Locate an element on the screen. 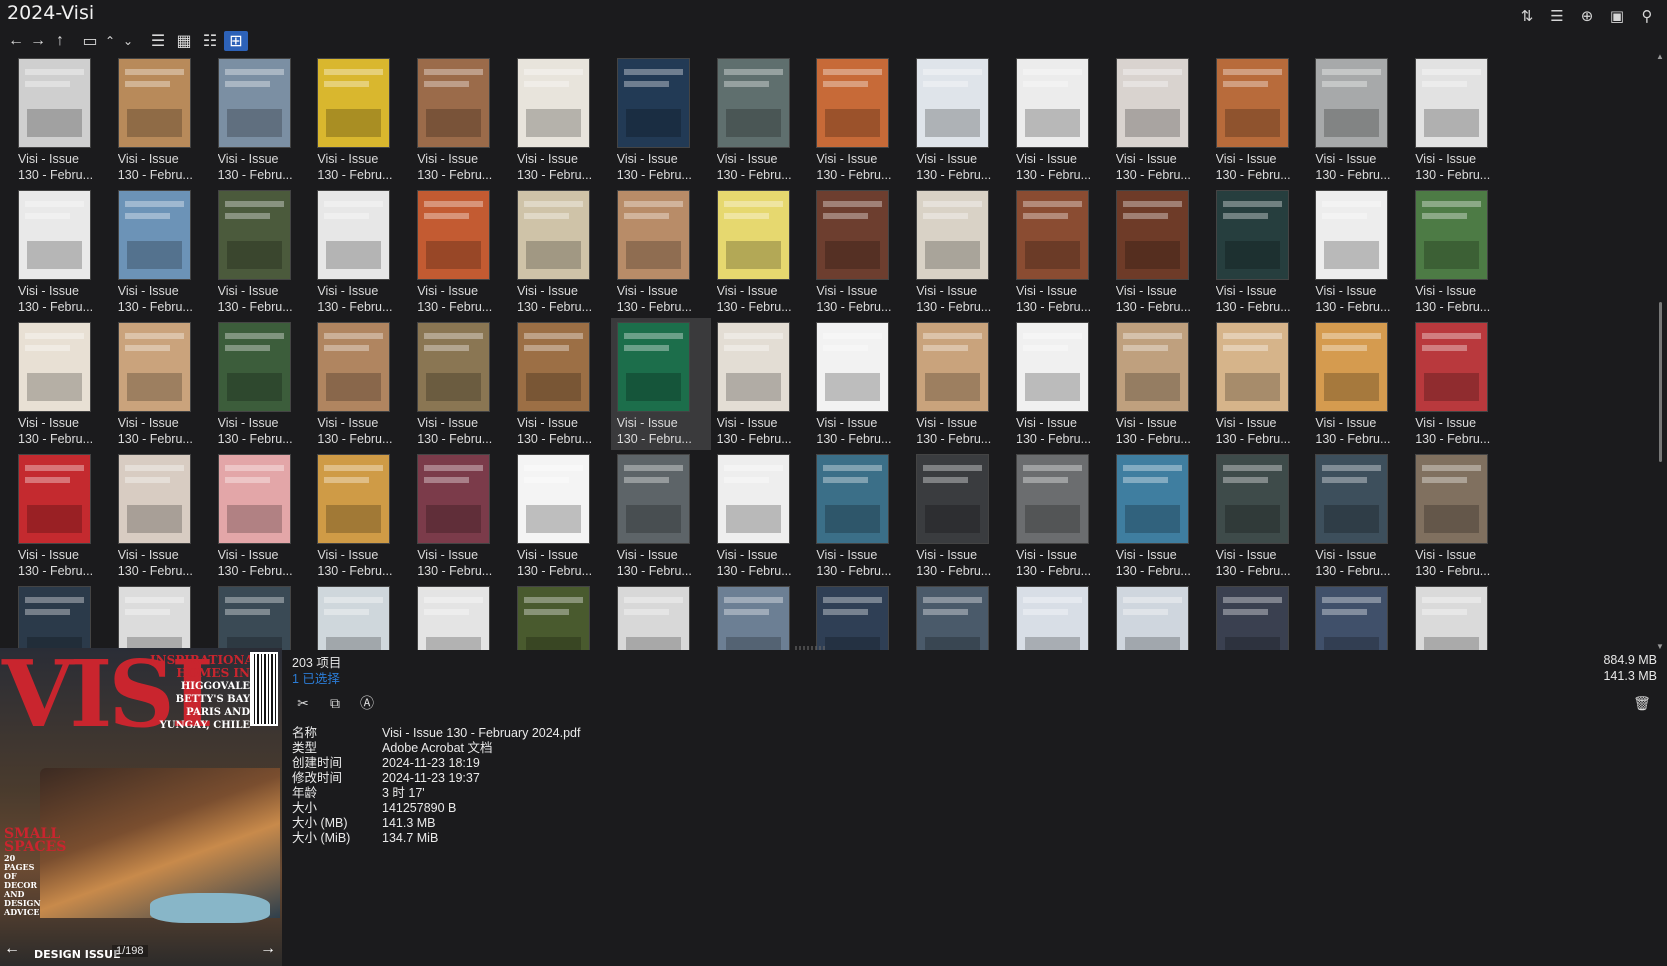 The height and width of the screenshot is (966, 1667). list-view-icon: ☰ is located at coordinates (1557, 16).